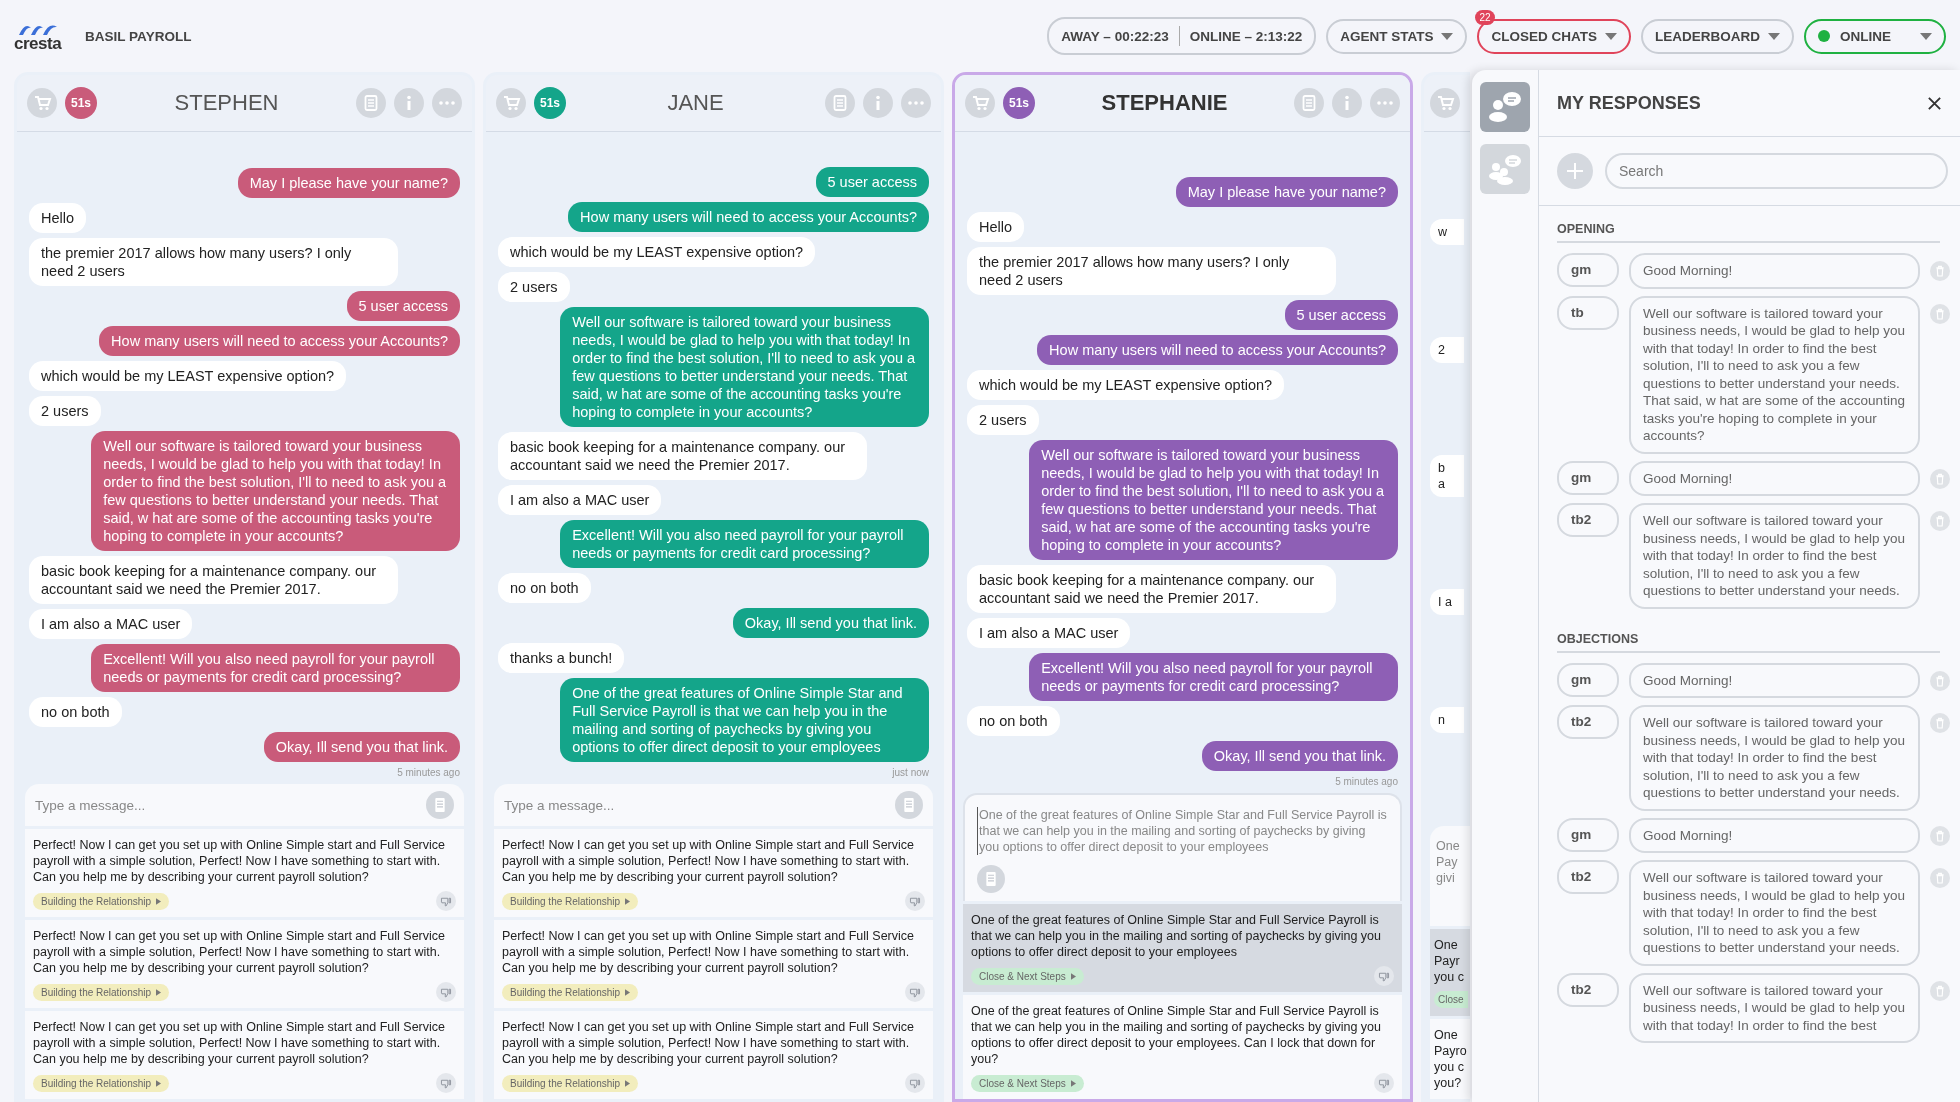  I want to click on response-field: Well our software is tailored toward your business needs, I would be glad to help you with that today! In order to find the best solution, I'll to need to ask you a few questions to better understand your needs. That said, w hat are some of the accounting tasks you're hoping to complete in your accounts?, so click(1774, 374).